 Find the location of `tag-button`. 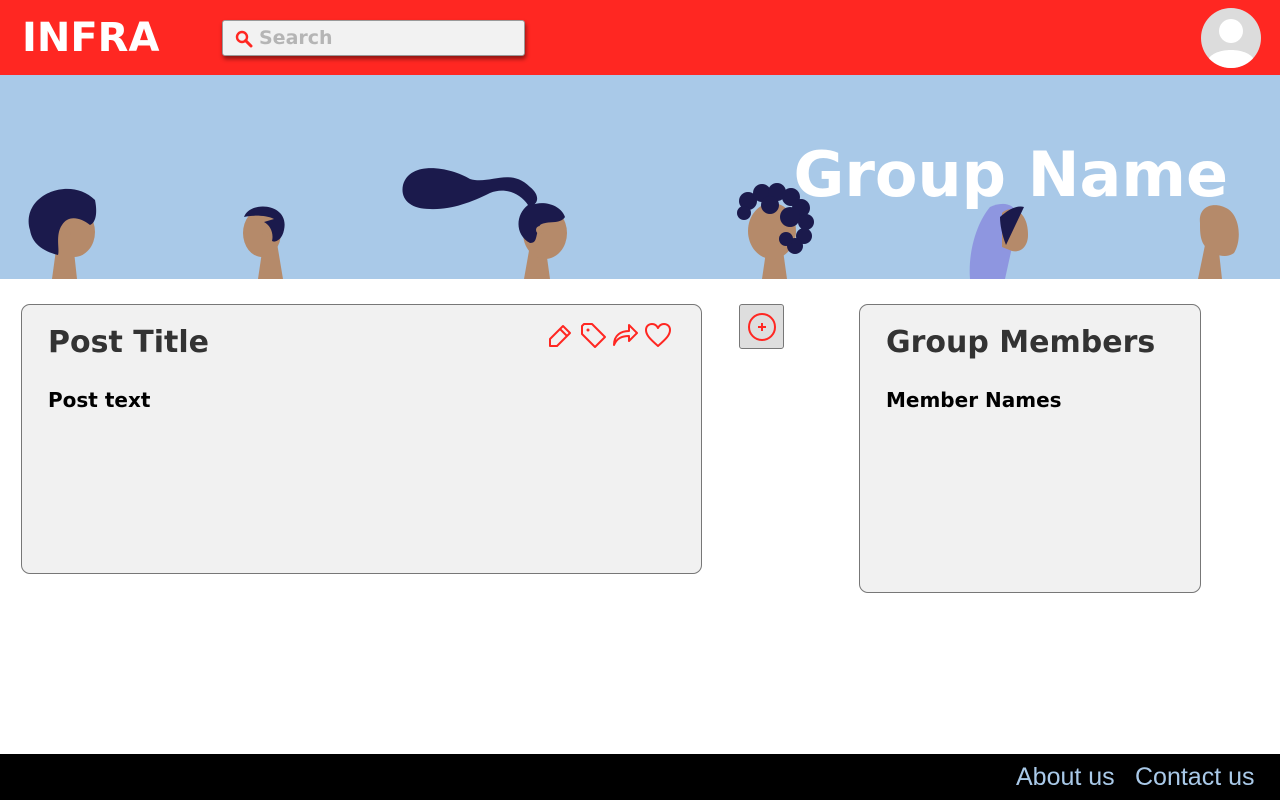

tag-button is located at coordinates (593, 335).